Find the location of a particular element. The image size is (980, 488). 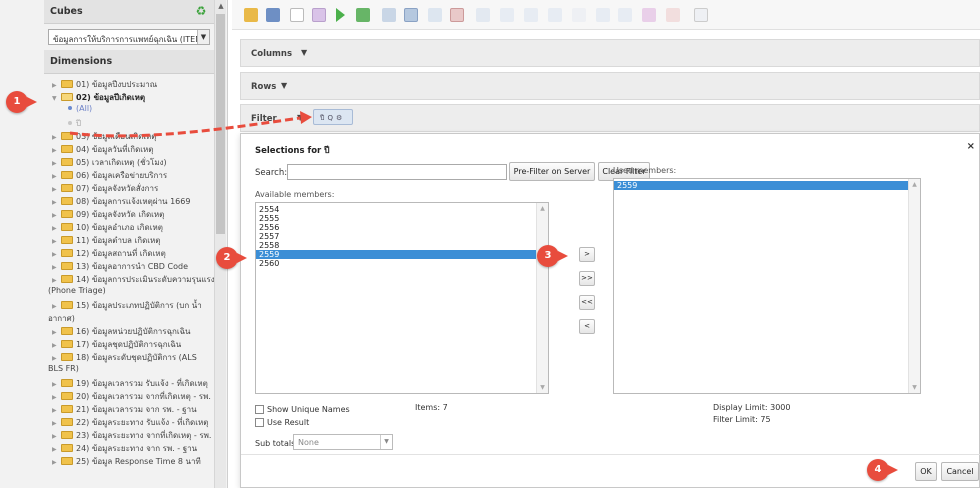

save-icon is located at coordinates (273, 15).